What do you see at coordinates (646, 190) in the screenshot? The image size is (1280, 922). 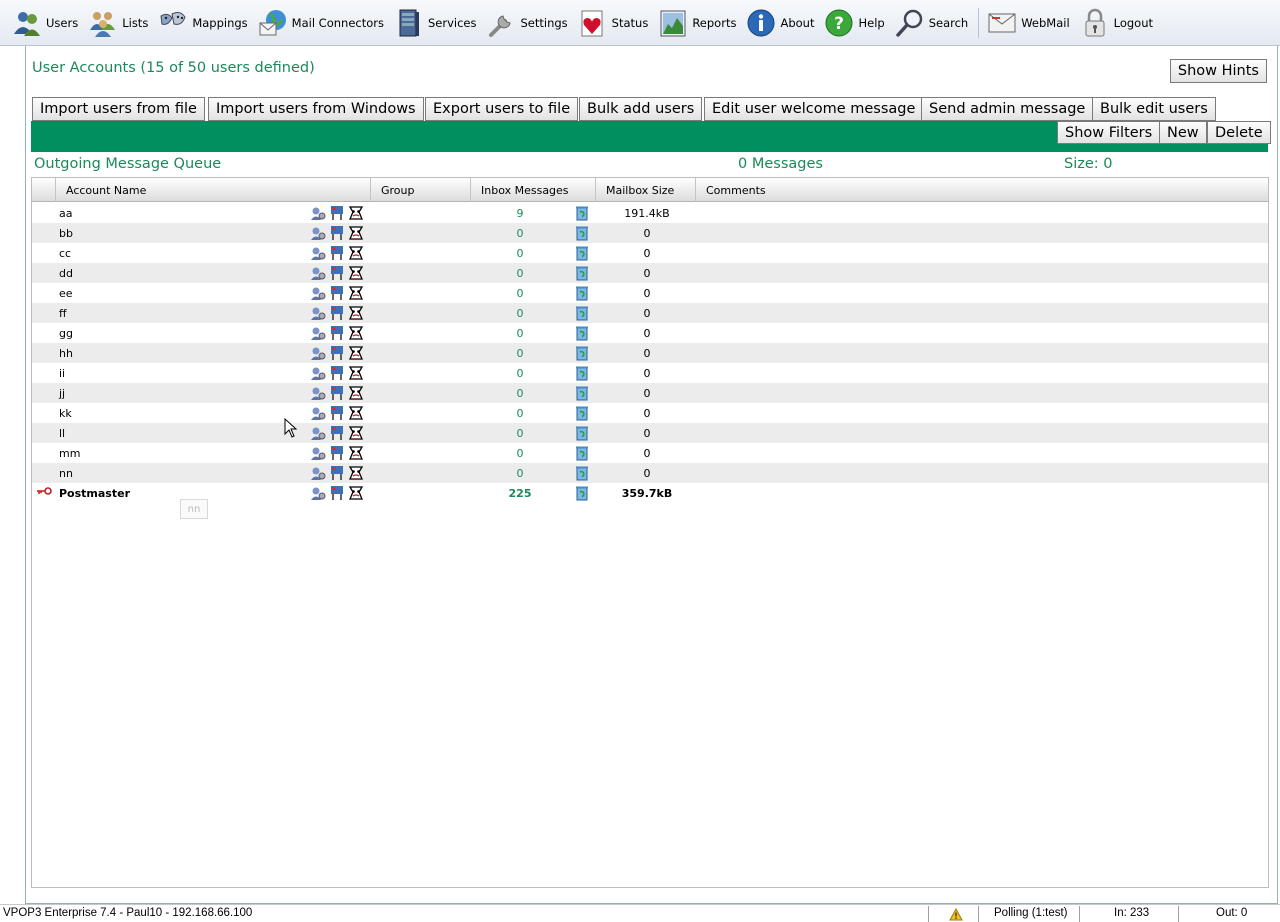 I see `header-mailbox-size: Mailbox Size` at bounding box center [646, 190].